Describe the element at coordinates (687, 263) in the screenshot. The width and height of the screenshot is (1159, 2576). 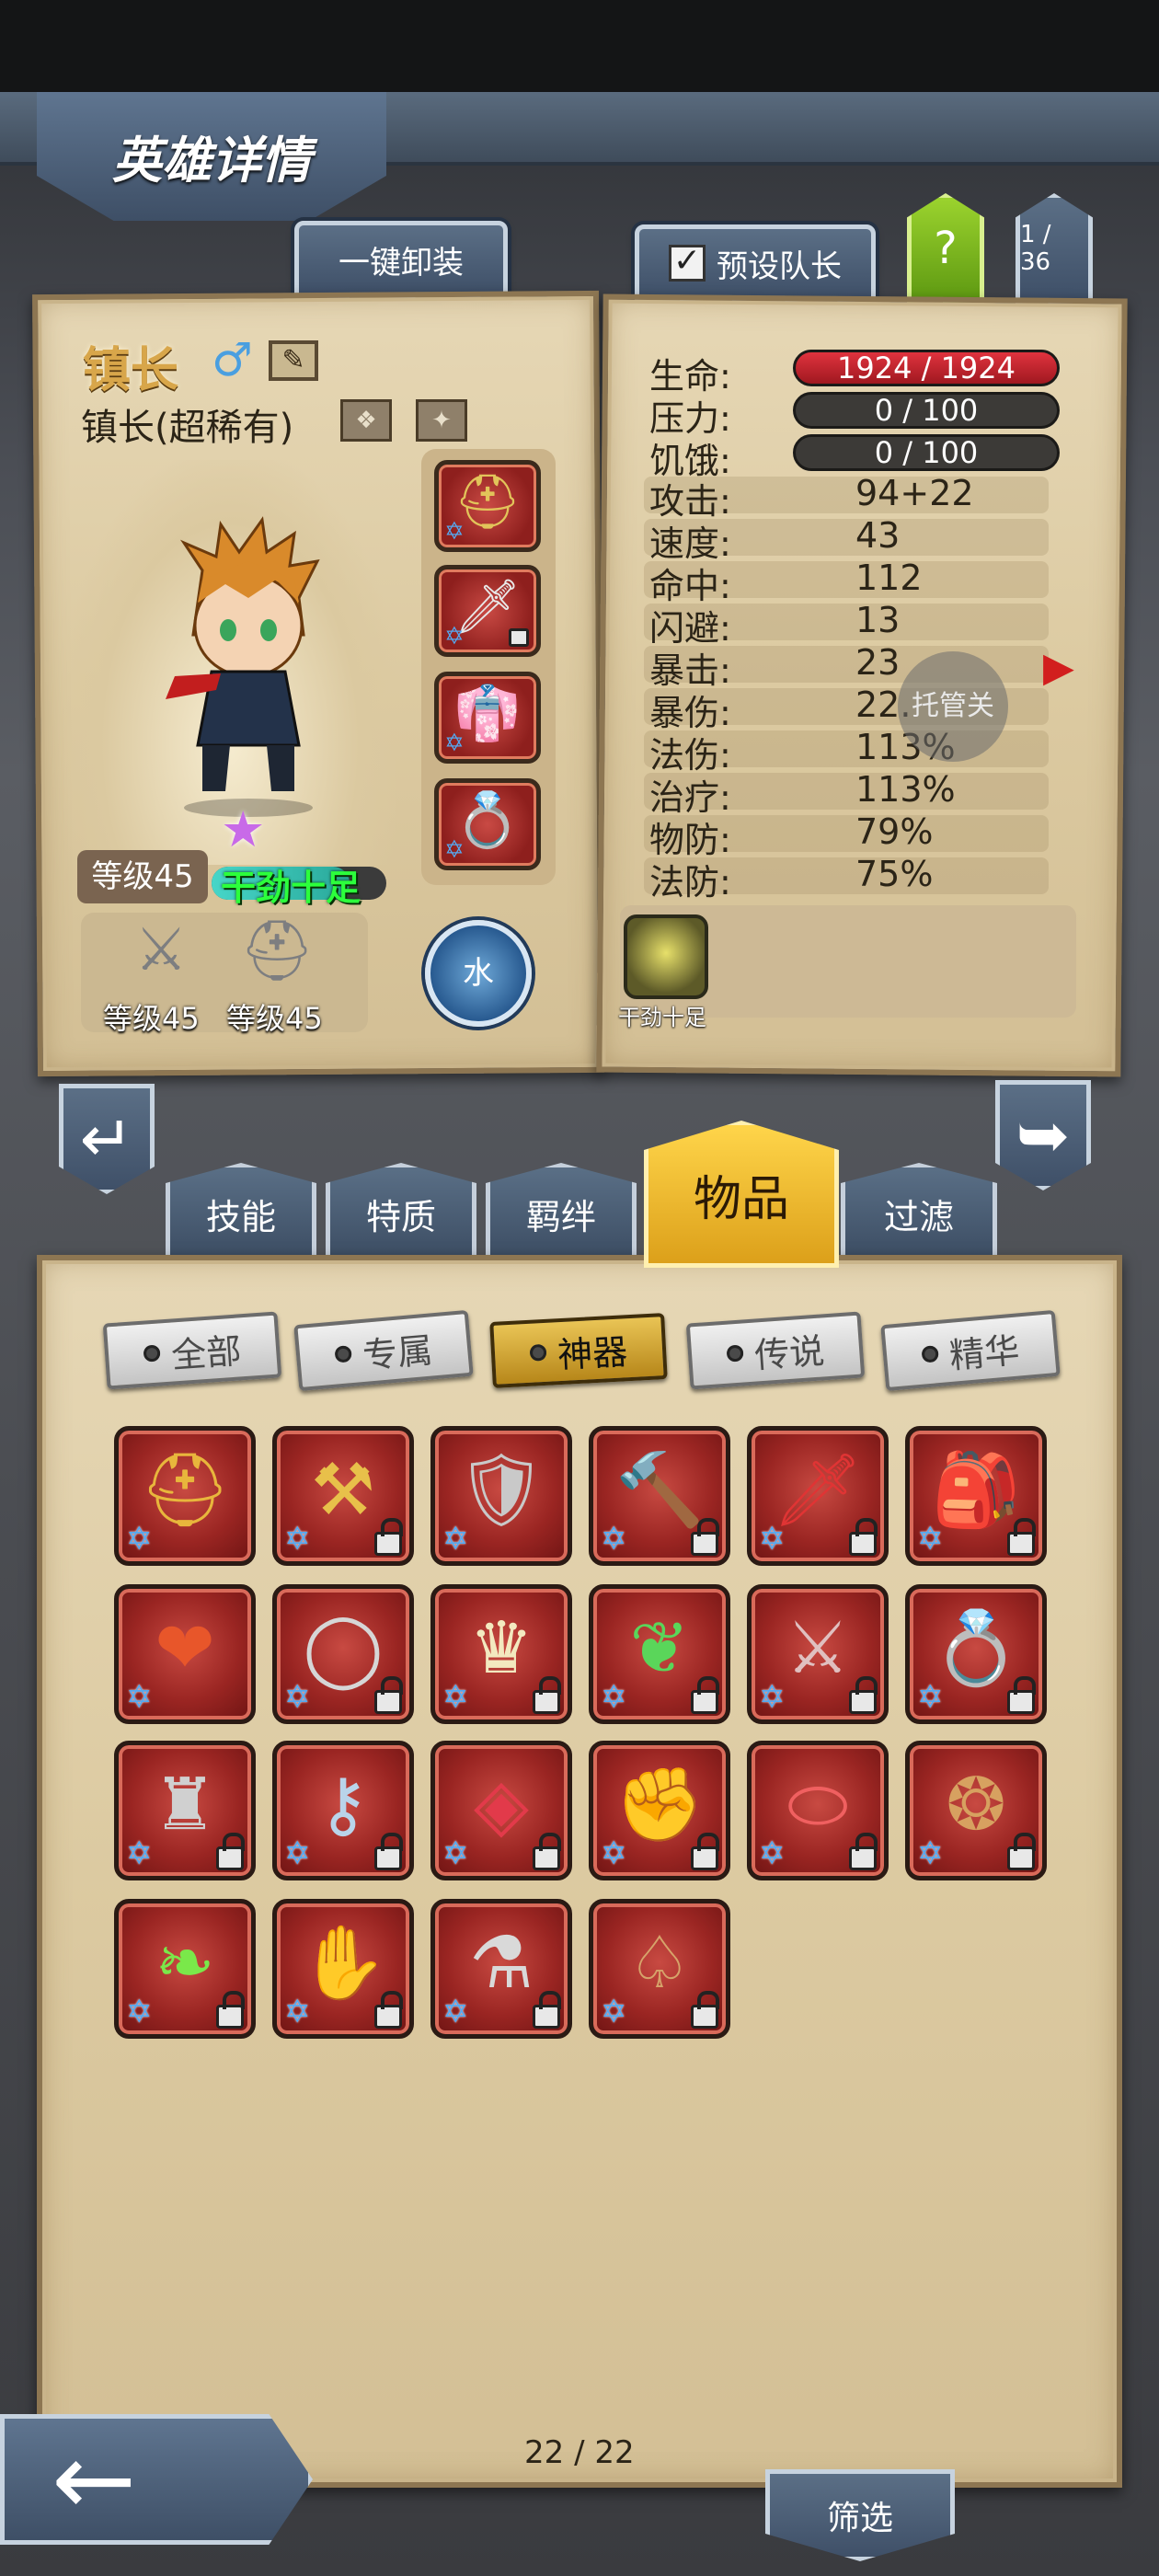
I see `checkbox-checked-icon: ✓` at that location.